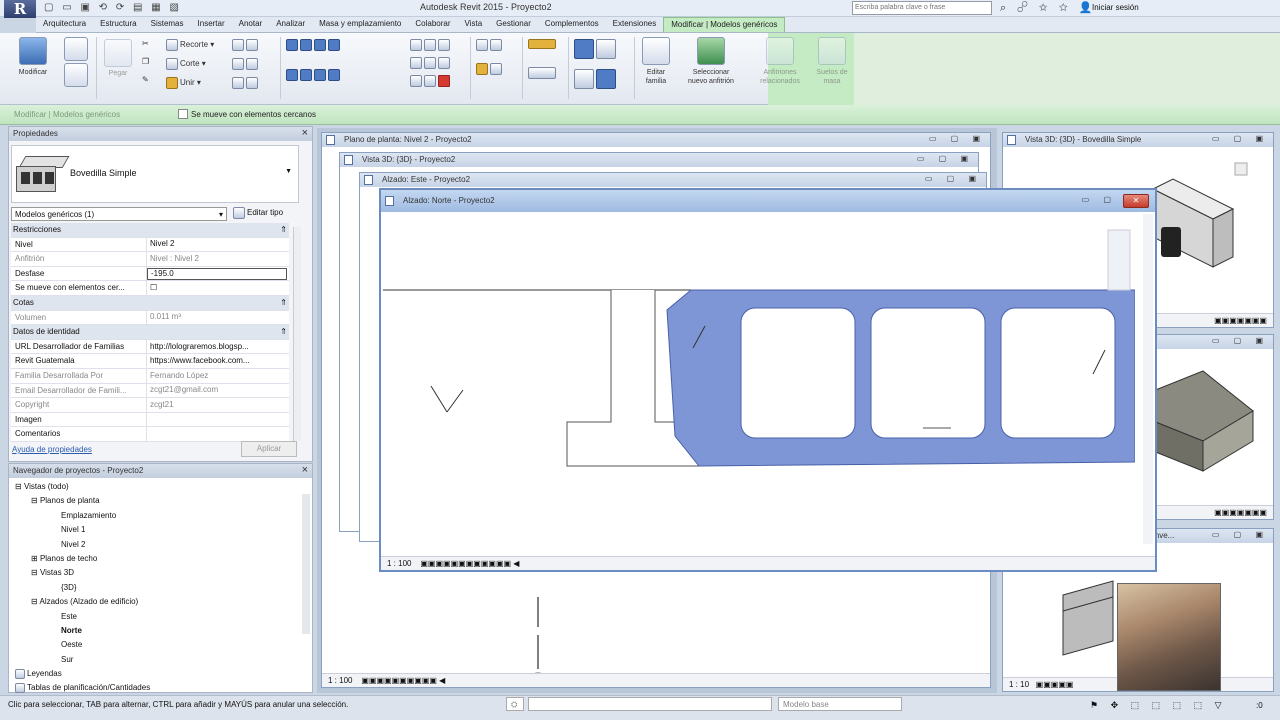 The height and width of the screenshot is (720, 1280). What do you see at coordinates (922, 8) in the screenshot?
I see `search-input: Escriba palabra clave o frase` at bounding box center [922, 8].